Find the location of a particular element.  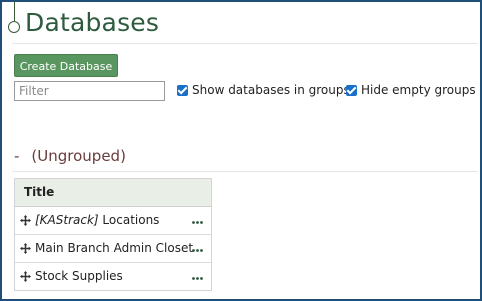

title-divider is located at coordinates (245, 43).